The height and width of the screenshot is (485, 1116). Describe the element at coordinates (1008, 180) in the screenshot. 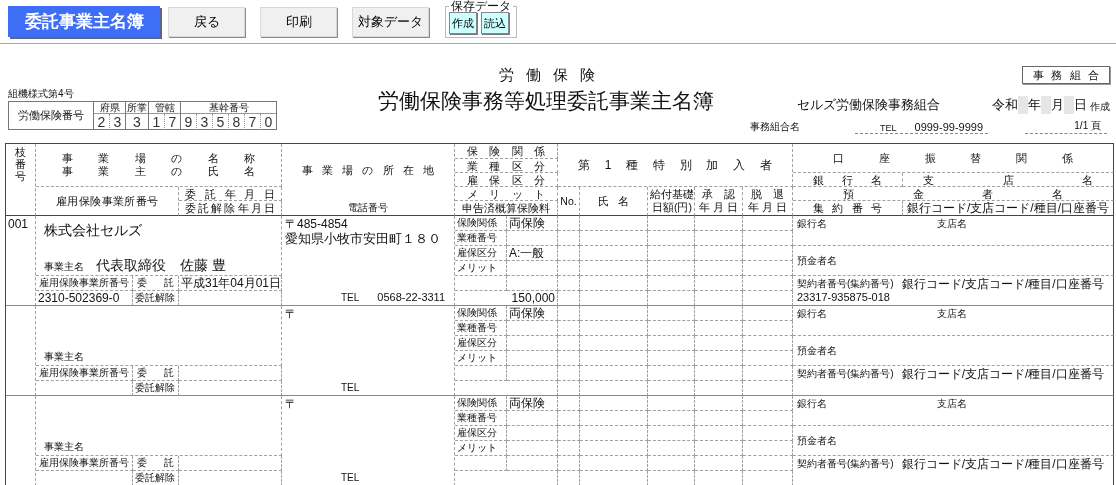

I see `column-header: 支店名` at that location.